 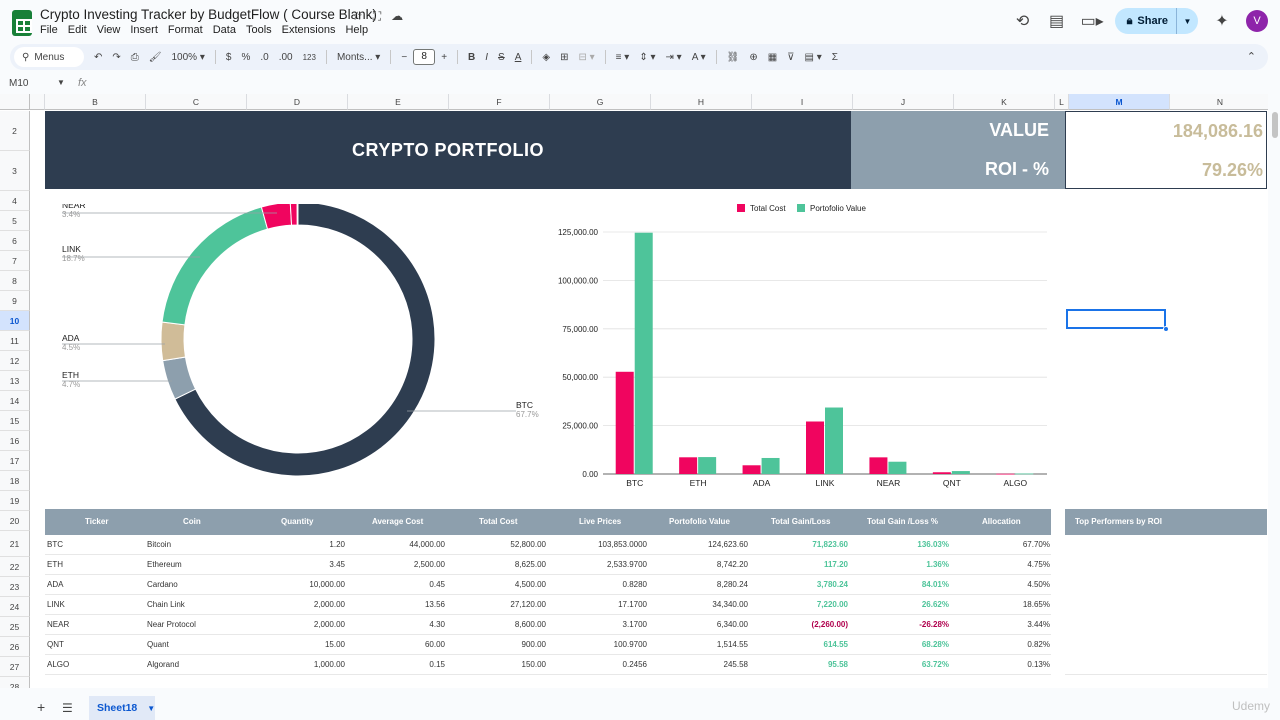 I want to click on column-header-ticker: Ticker, so click(x=96, y=522).